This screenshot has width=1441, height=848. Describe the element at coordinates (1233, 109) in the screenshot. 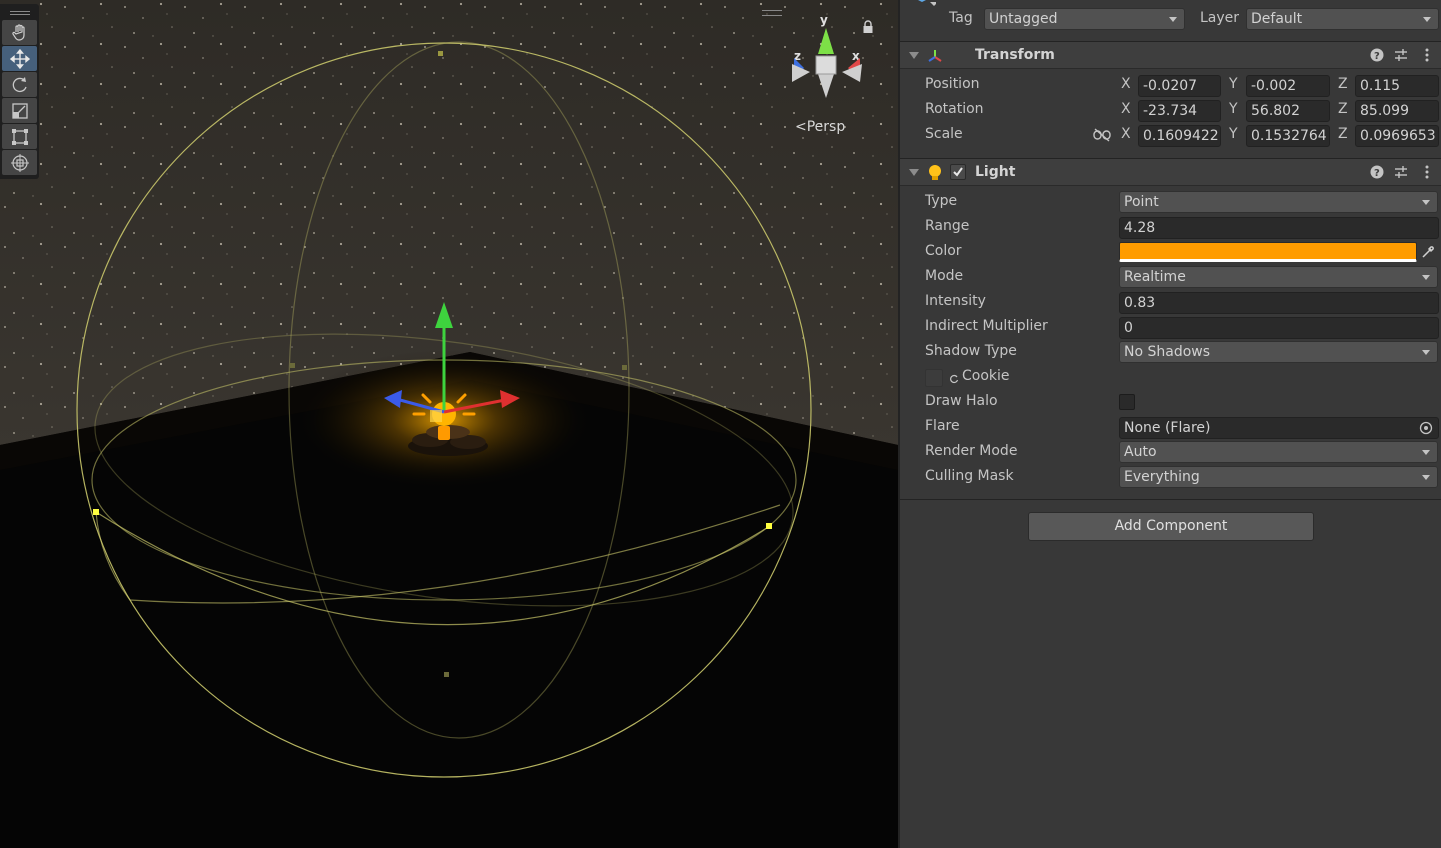

I see `rotation-y-axis: Y` at that location.